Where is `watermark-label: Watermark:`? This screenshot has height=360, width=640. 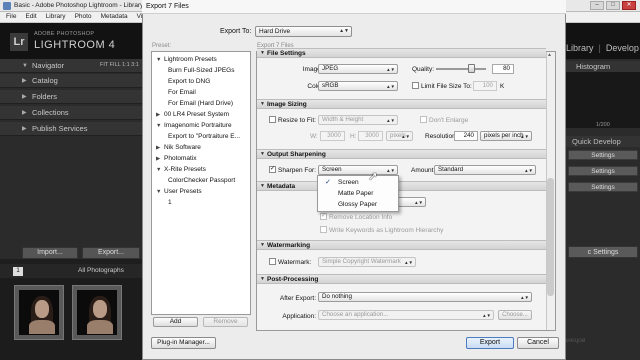
watermark-label: Watermark: is located at coordinates (295, 262).